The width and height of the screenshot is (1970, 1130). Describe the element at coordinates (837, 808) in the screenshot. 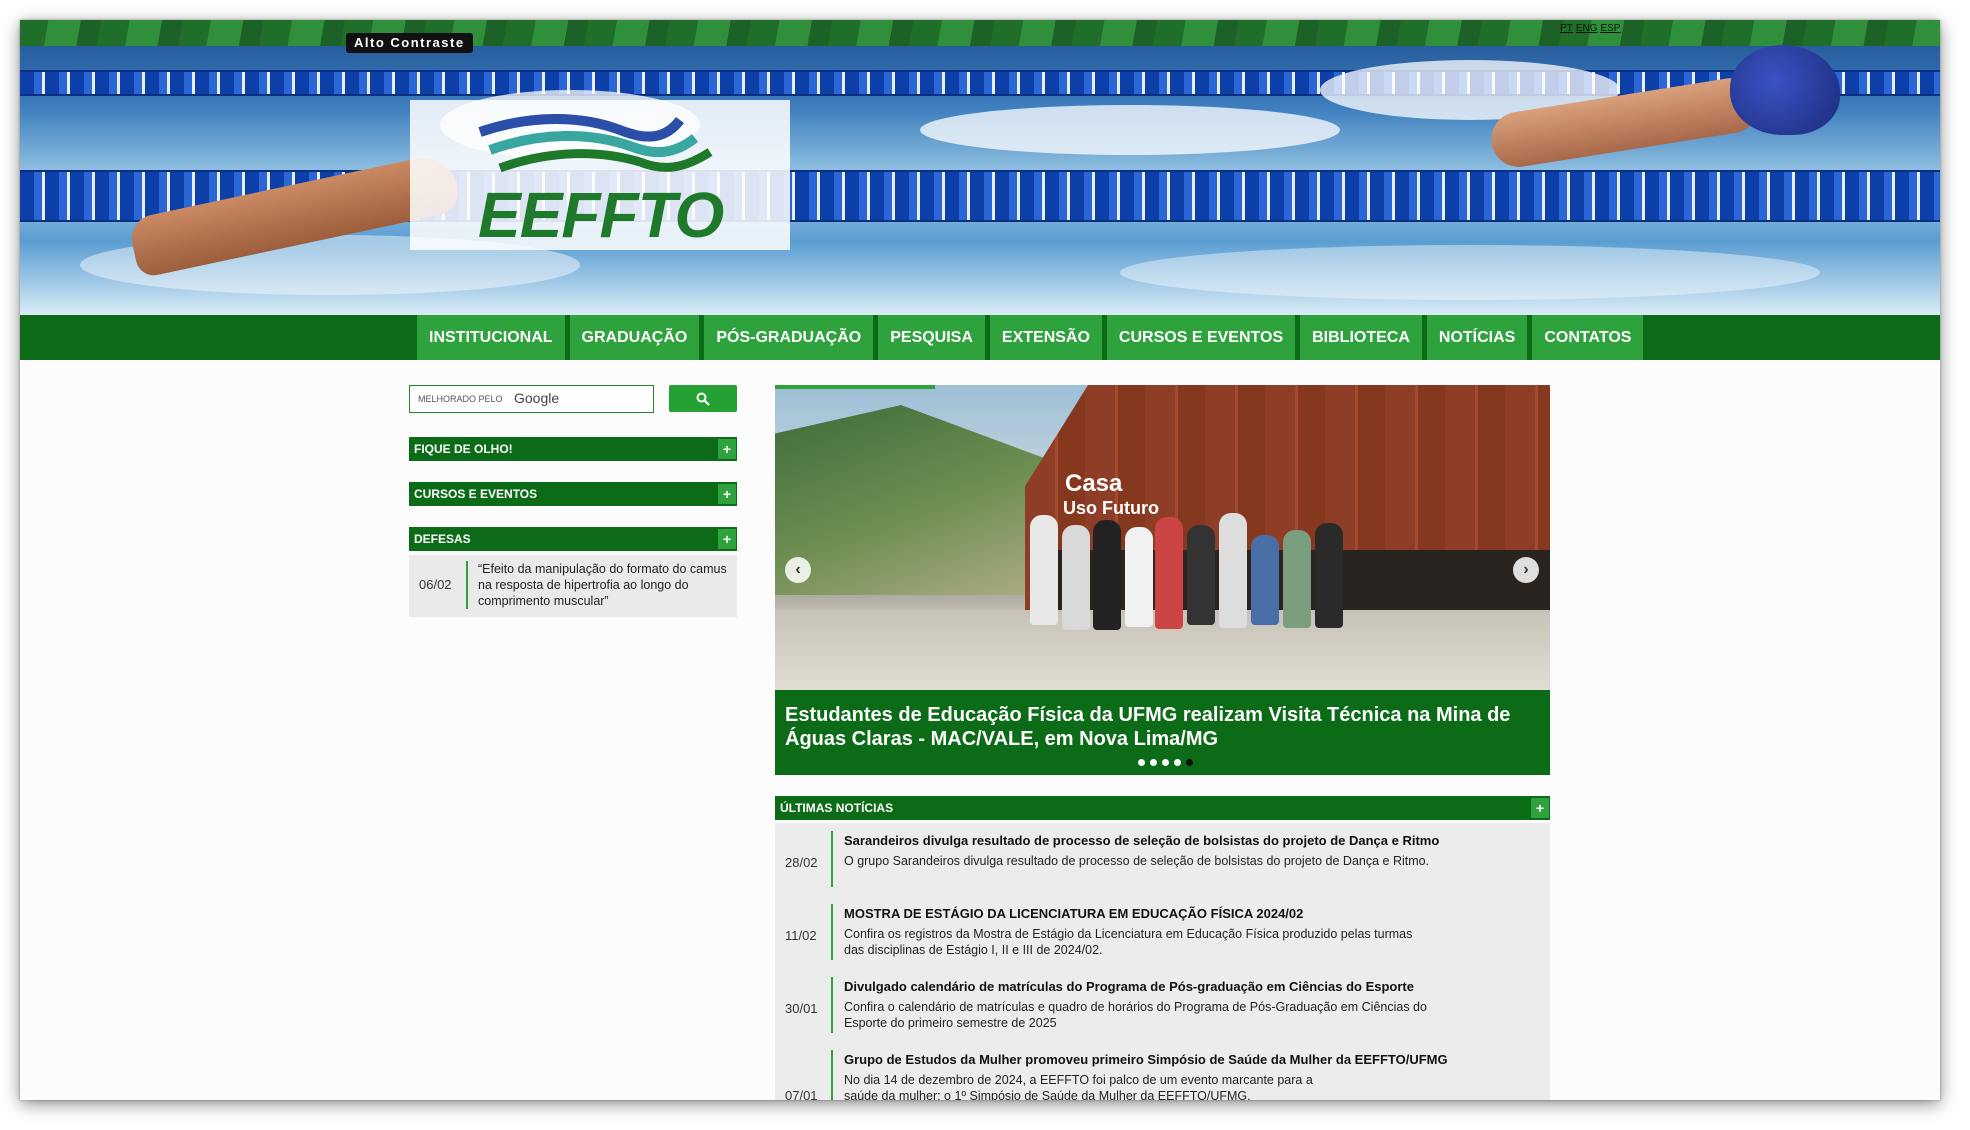

I see `news-header-title: ÚLTIMAS NOTÍCIAS` at that location.